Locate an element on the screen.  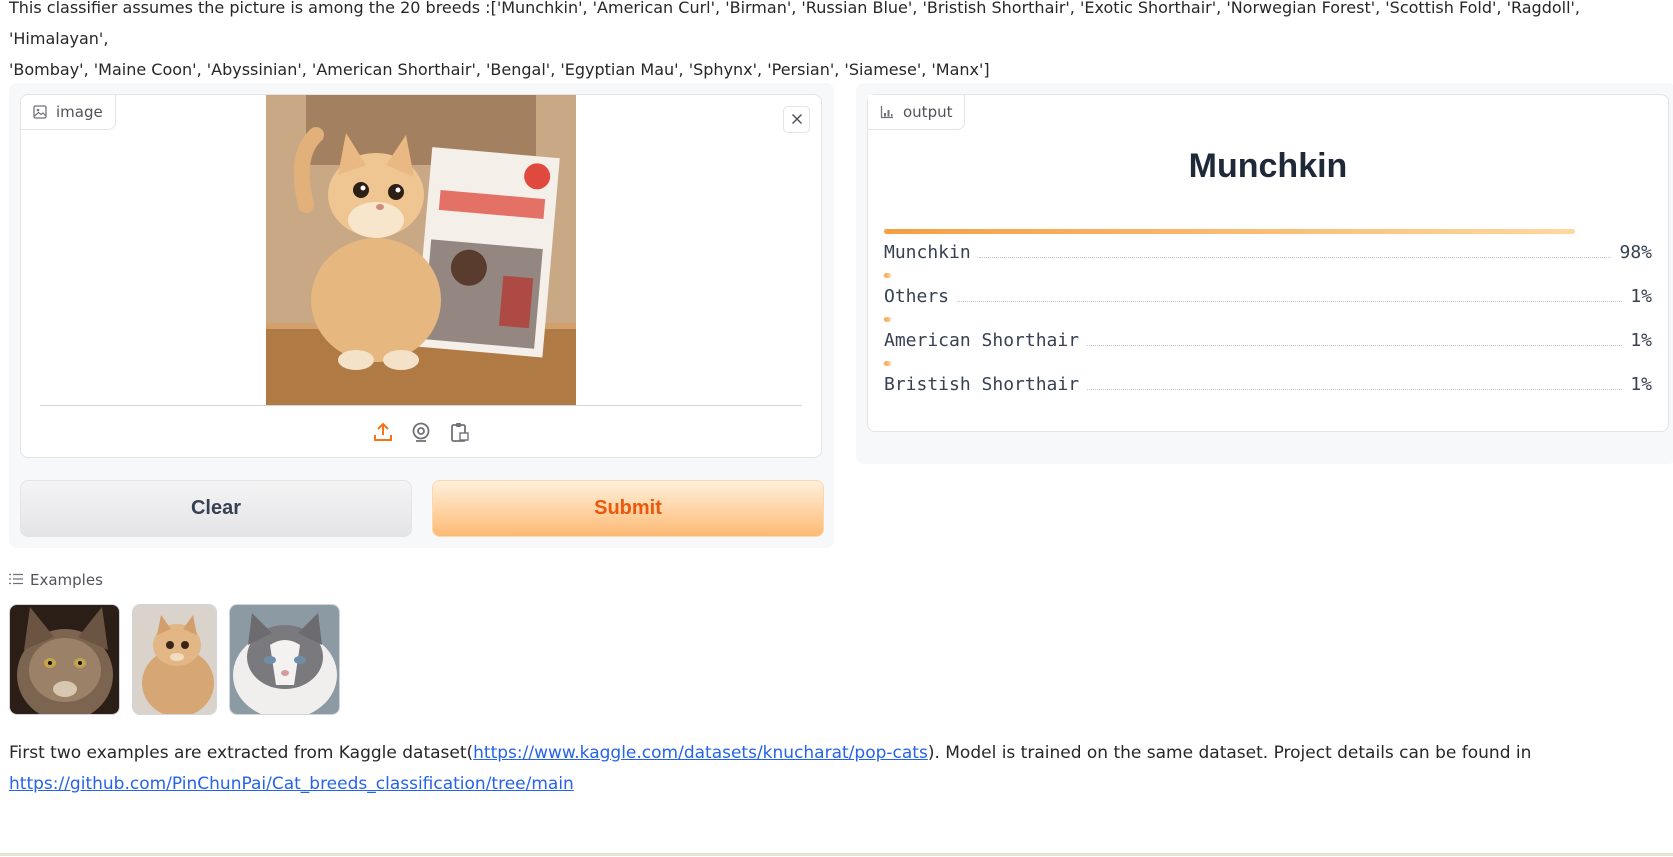
confidence-label: Bristish Shorthair is located at coordinates (982, 384).